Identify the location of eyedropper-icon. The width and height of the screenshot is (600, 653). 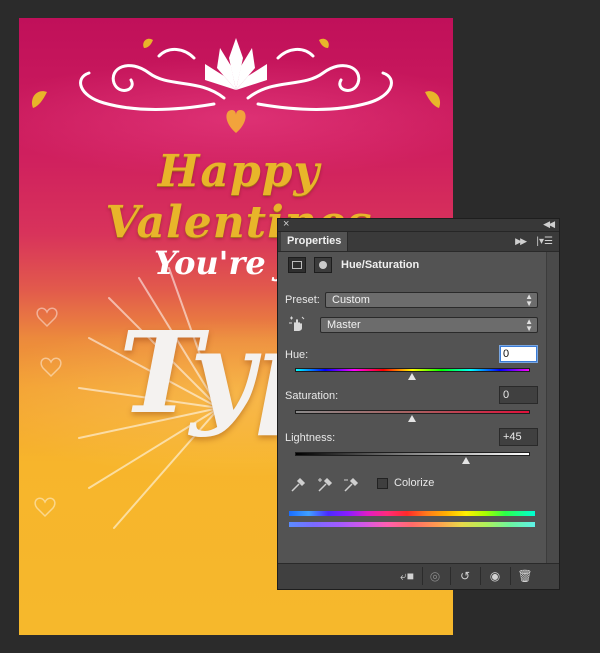
(298, 485).